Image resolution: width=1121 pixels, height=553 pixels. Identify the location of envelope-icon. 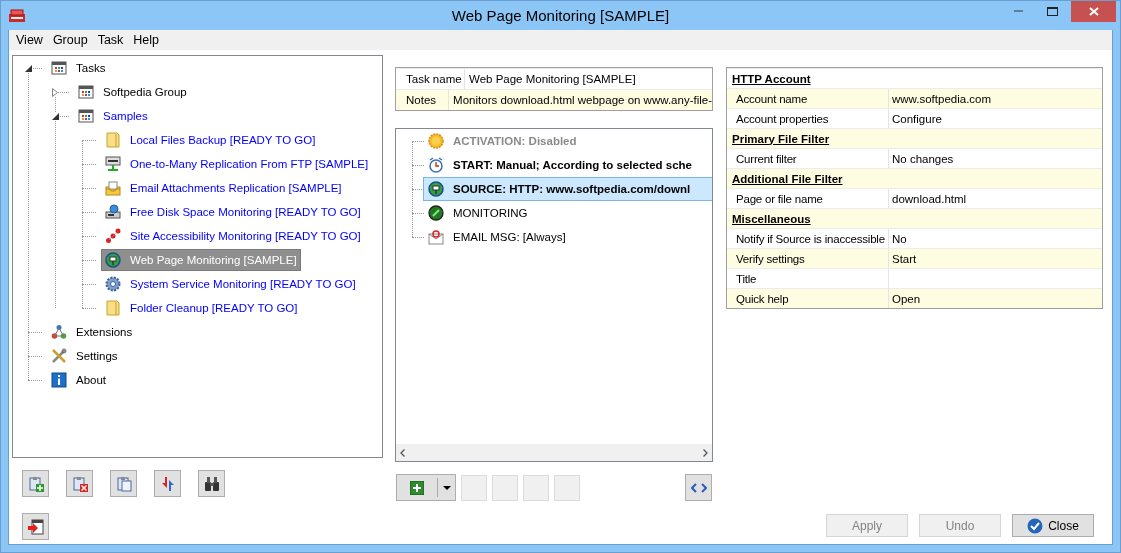
(436, 237).